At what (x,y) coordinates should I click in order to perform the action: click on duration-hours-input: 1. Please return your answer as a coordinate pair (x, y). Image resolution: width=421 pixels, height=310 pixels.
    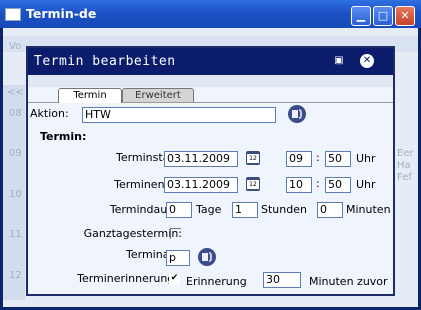
    Looking at the image, I should click on (245, 210).